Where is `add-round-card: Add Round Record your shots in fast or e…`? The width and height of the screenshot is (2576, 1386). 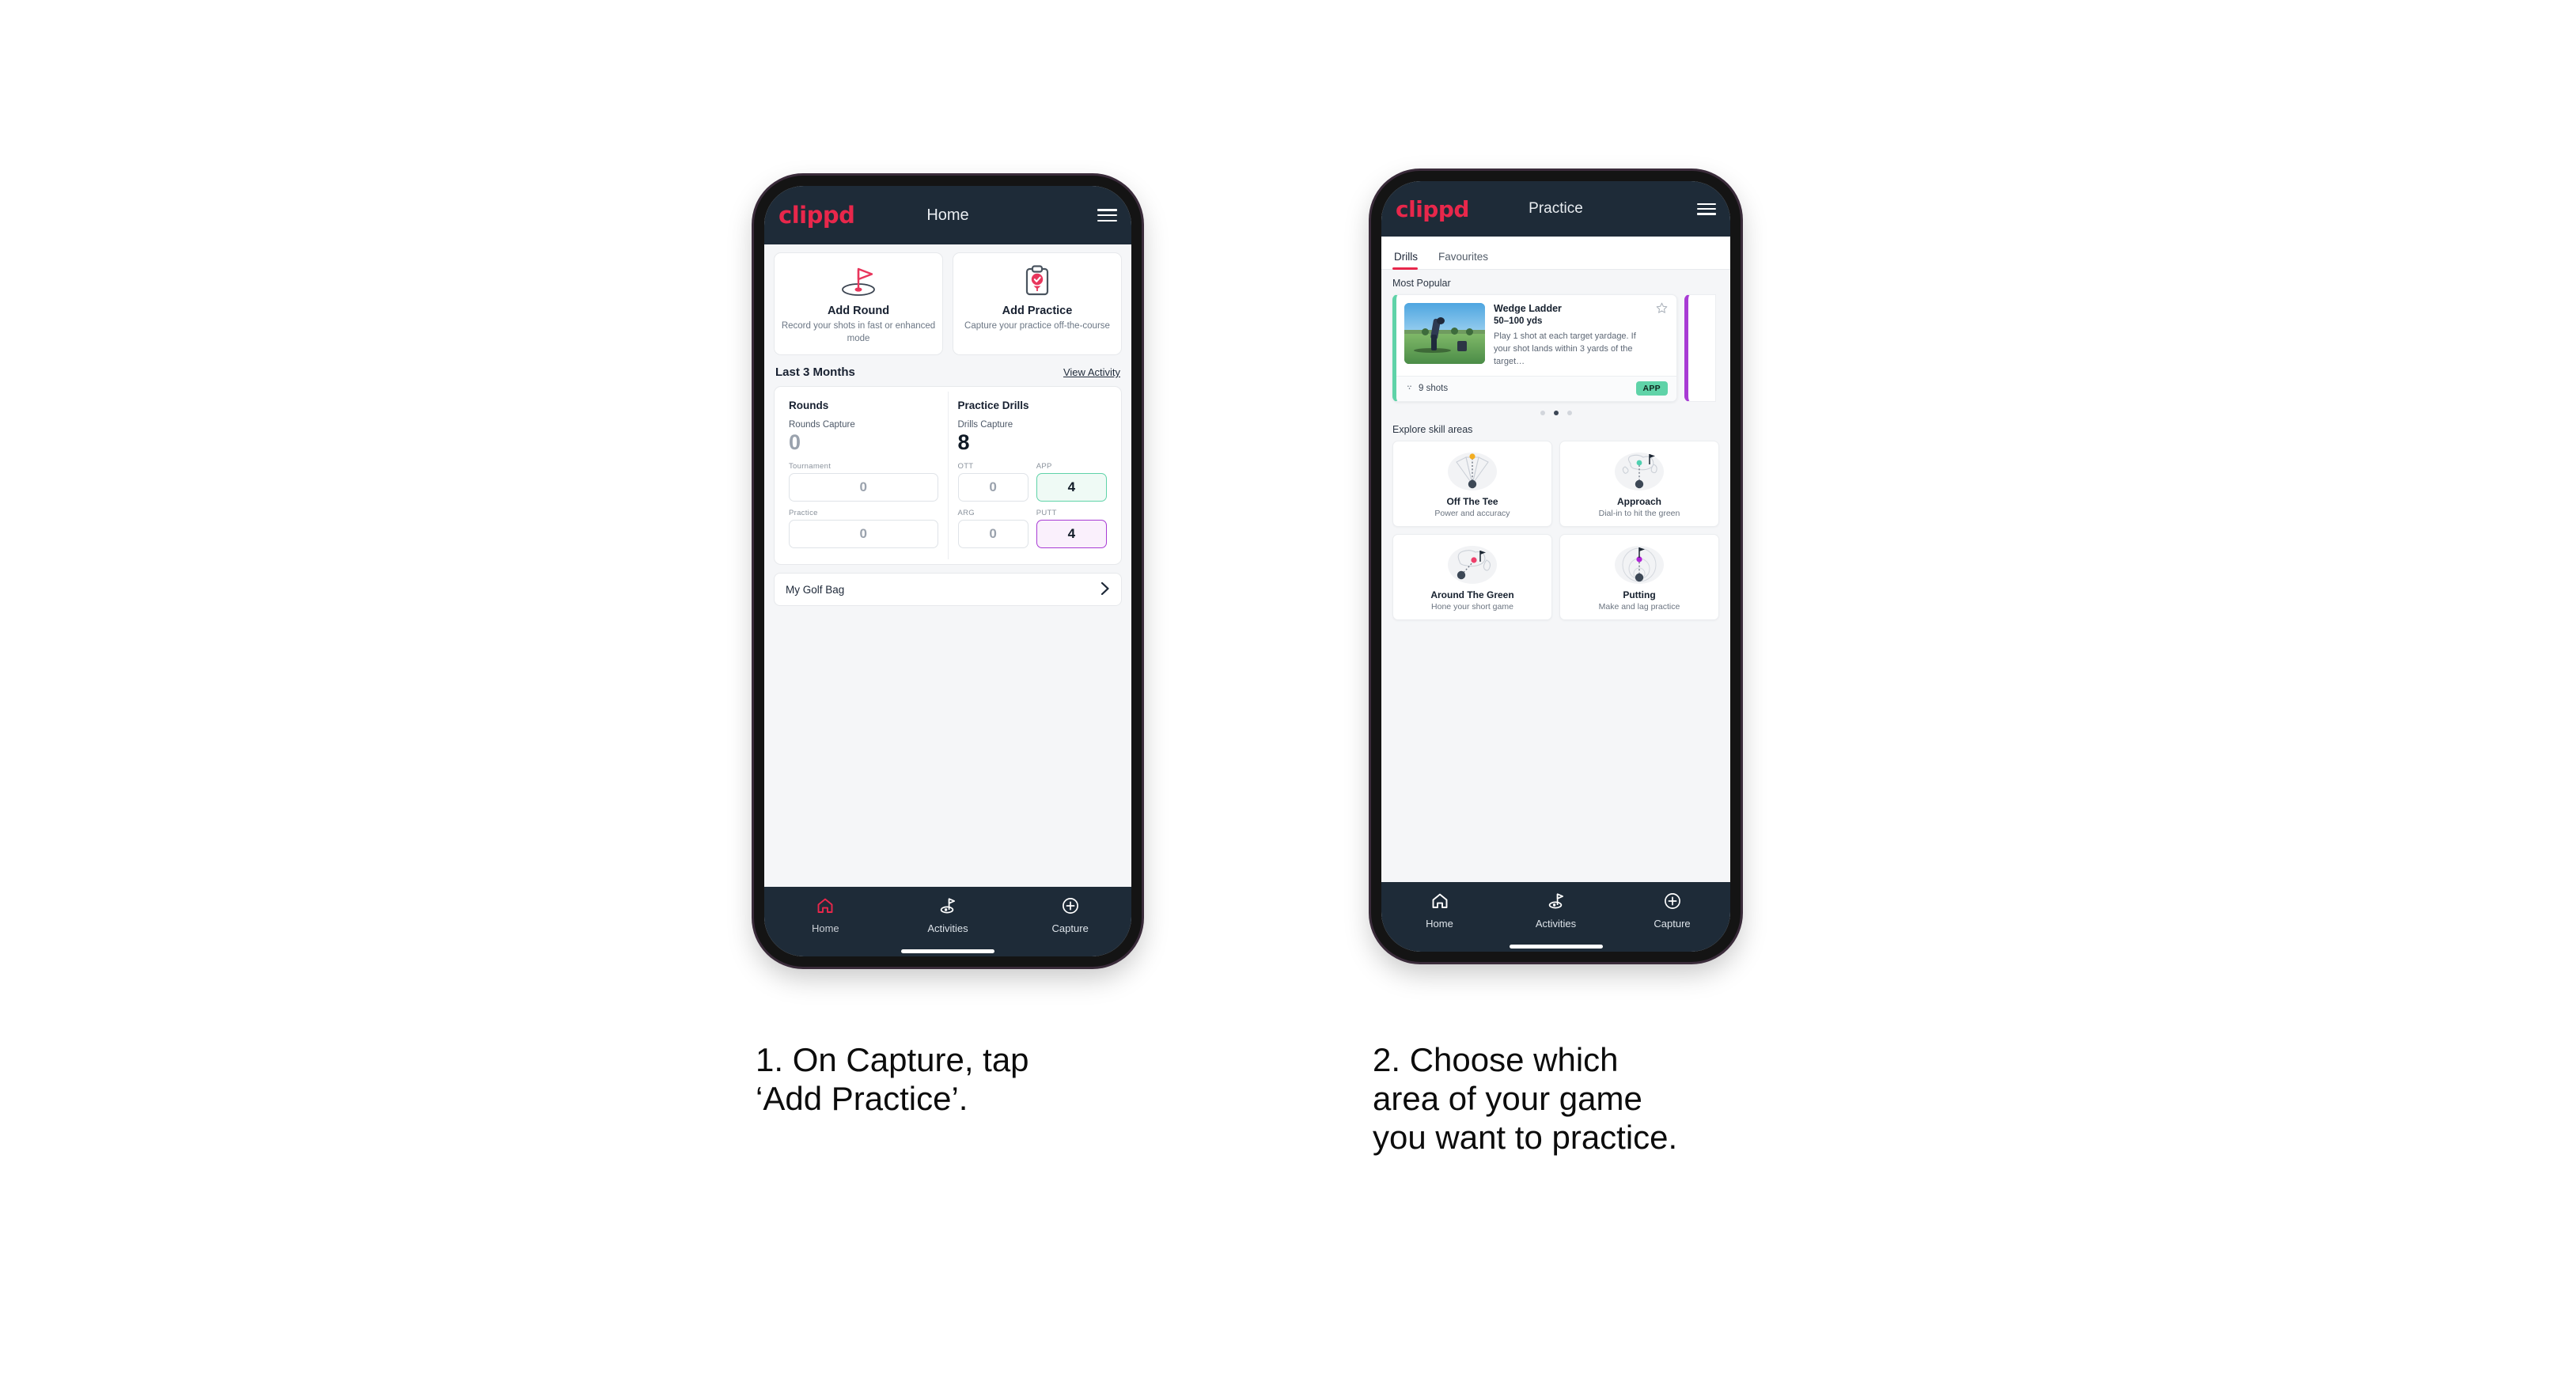
add-round-card: Add Round Record your shots in fast or e… is located at coordinates (858, 304).